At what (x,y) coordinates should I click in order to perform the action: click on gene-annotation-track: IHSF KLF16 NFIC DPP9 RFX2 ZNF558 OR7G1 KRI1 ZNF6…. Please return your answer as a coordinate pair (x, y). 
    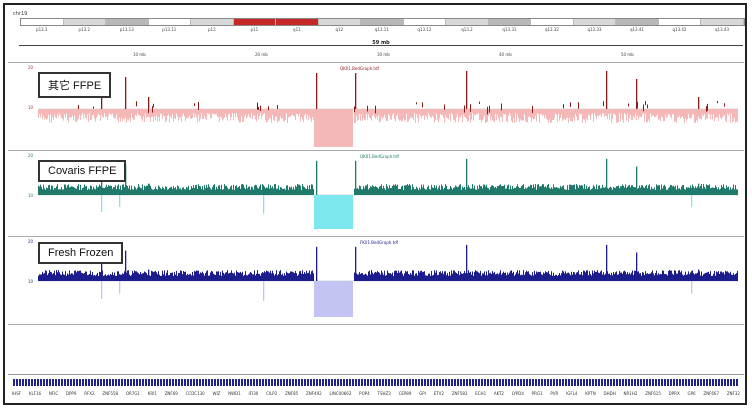
    Looking at the image, I should click on (376, 385).